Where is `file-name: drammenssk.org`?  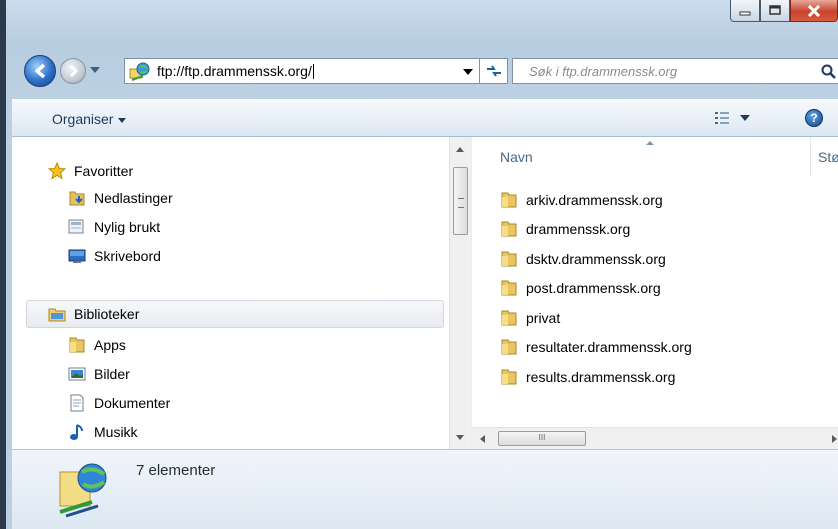 file-name: drammenssk.org is located at coordinates (578, 229).